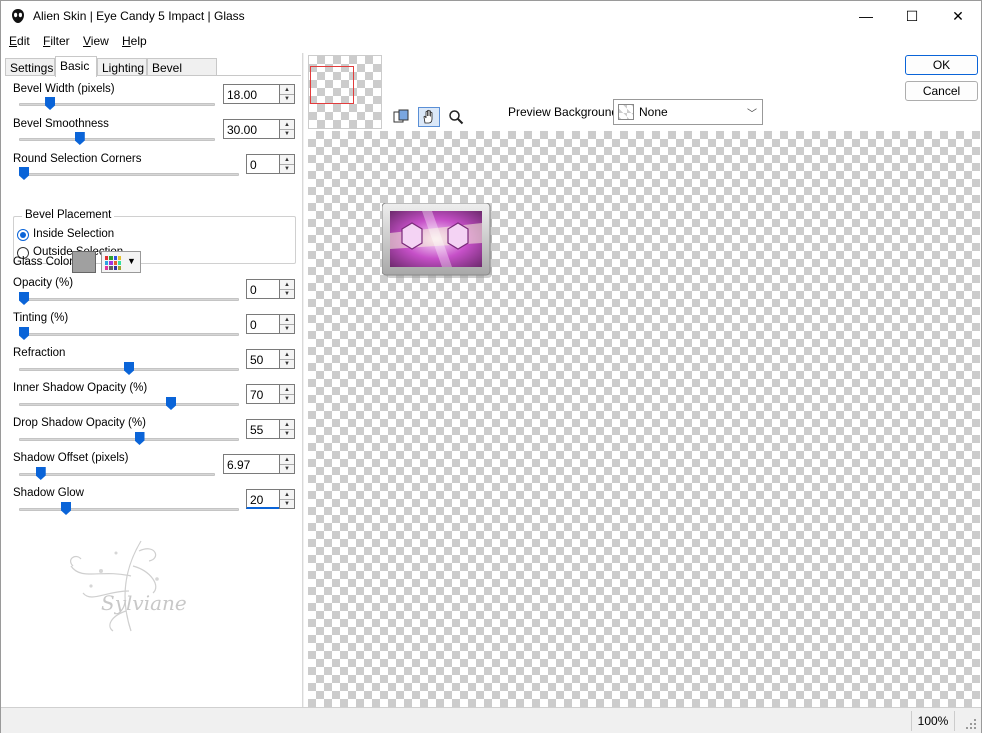 This screenshot has height=733, width=982. I want to click on glass-color-swatch, so click(84, 262).